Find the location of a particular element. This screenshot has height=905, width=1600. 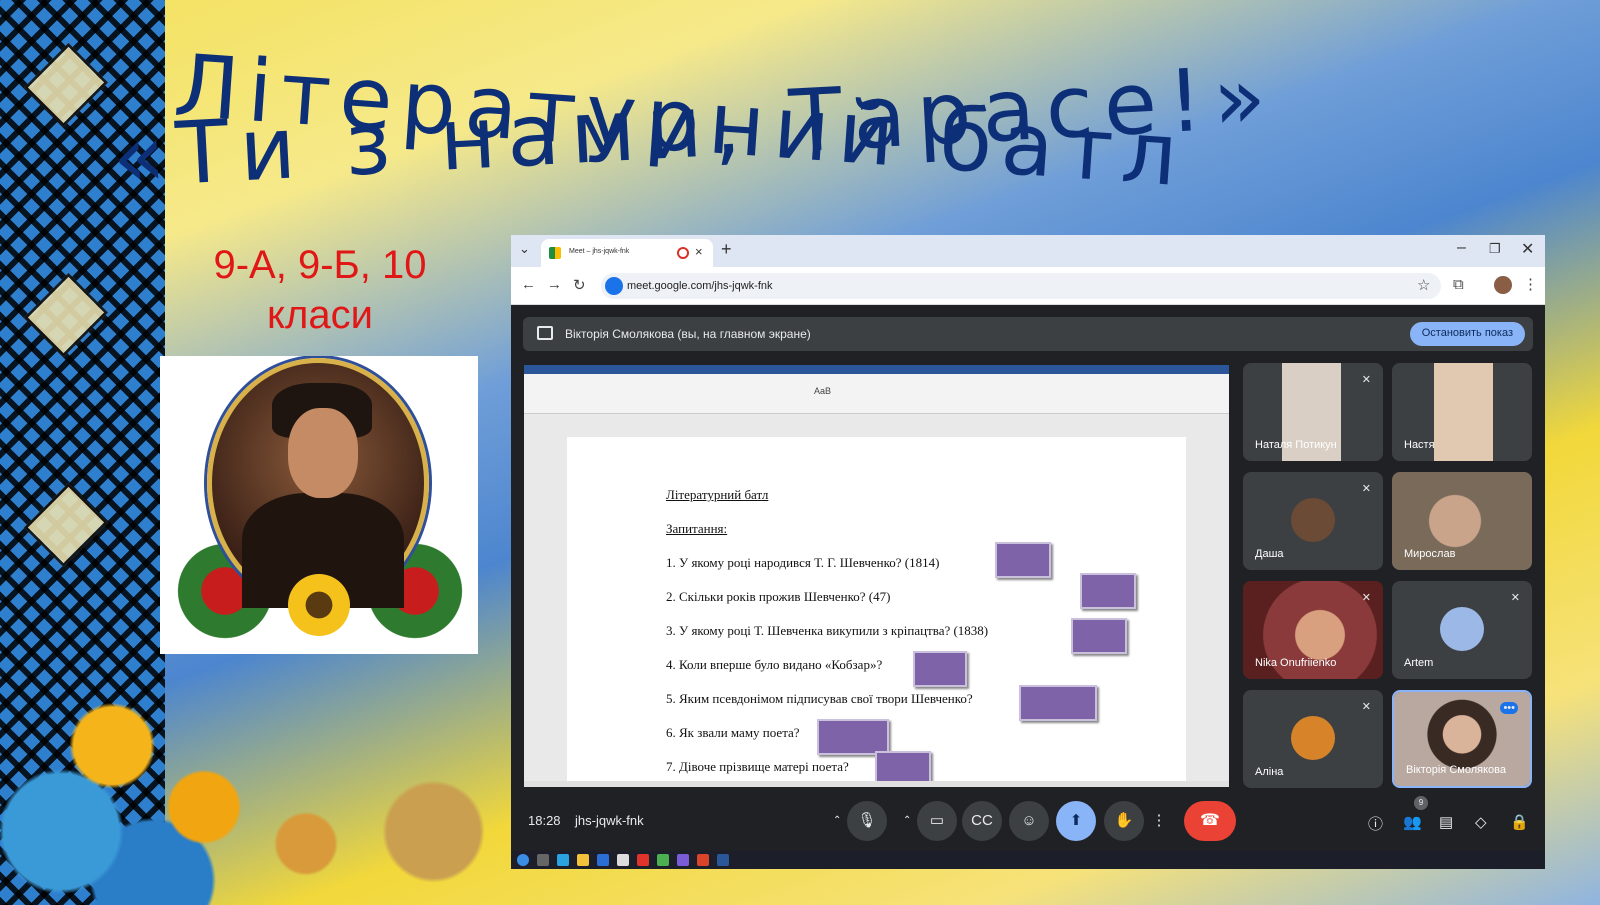

app-icon is located at coordinates (623, 860).